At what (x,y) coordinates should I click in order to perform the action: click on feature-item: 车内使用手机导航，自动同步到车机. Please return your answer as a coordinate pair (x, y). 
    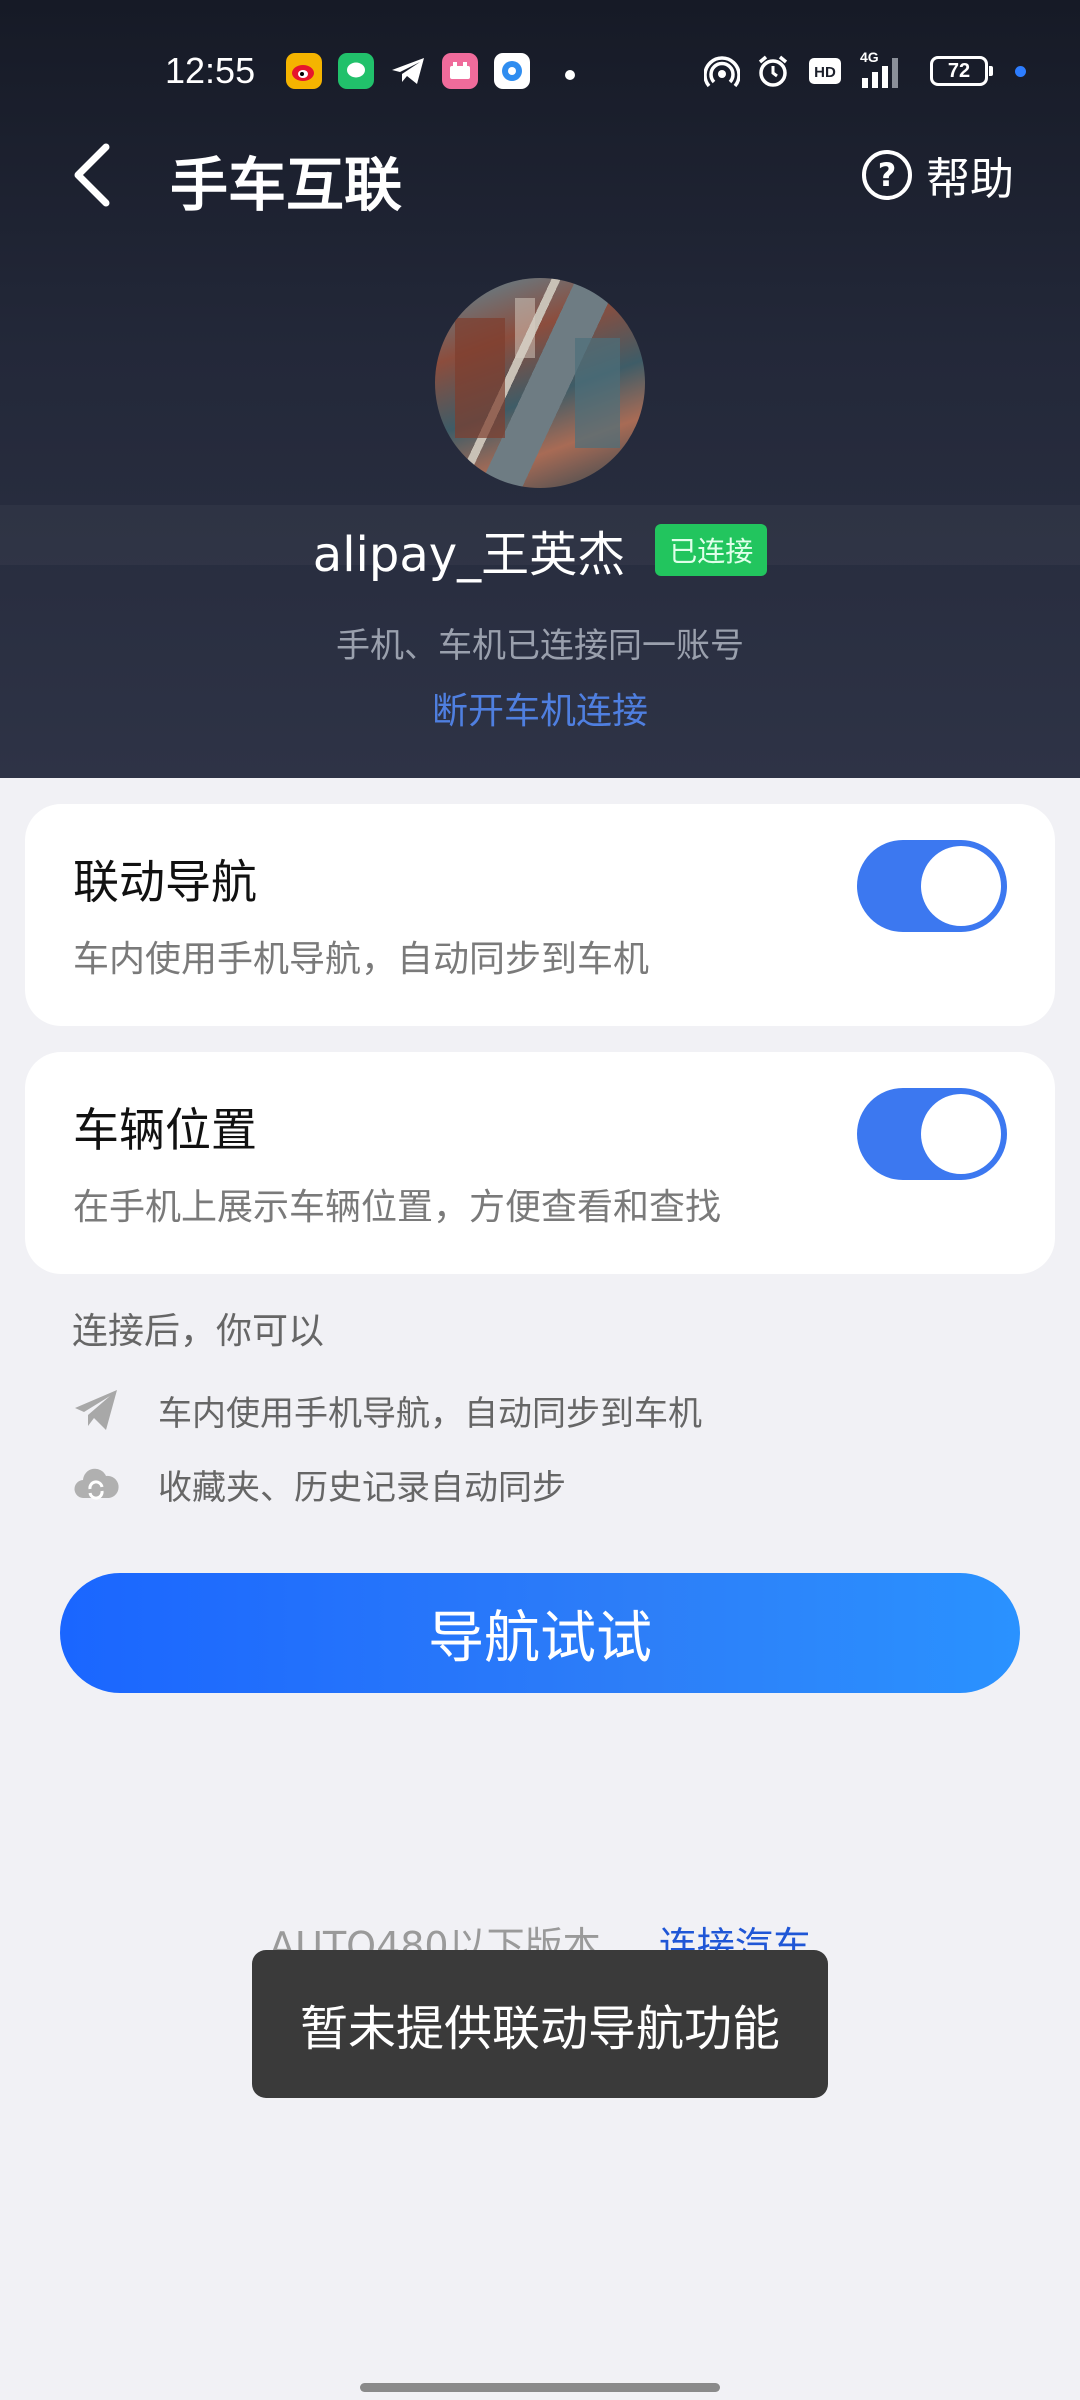
    Looking at the image, I should click on (387, 1410).